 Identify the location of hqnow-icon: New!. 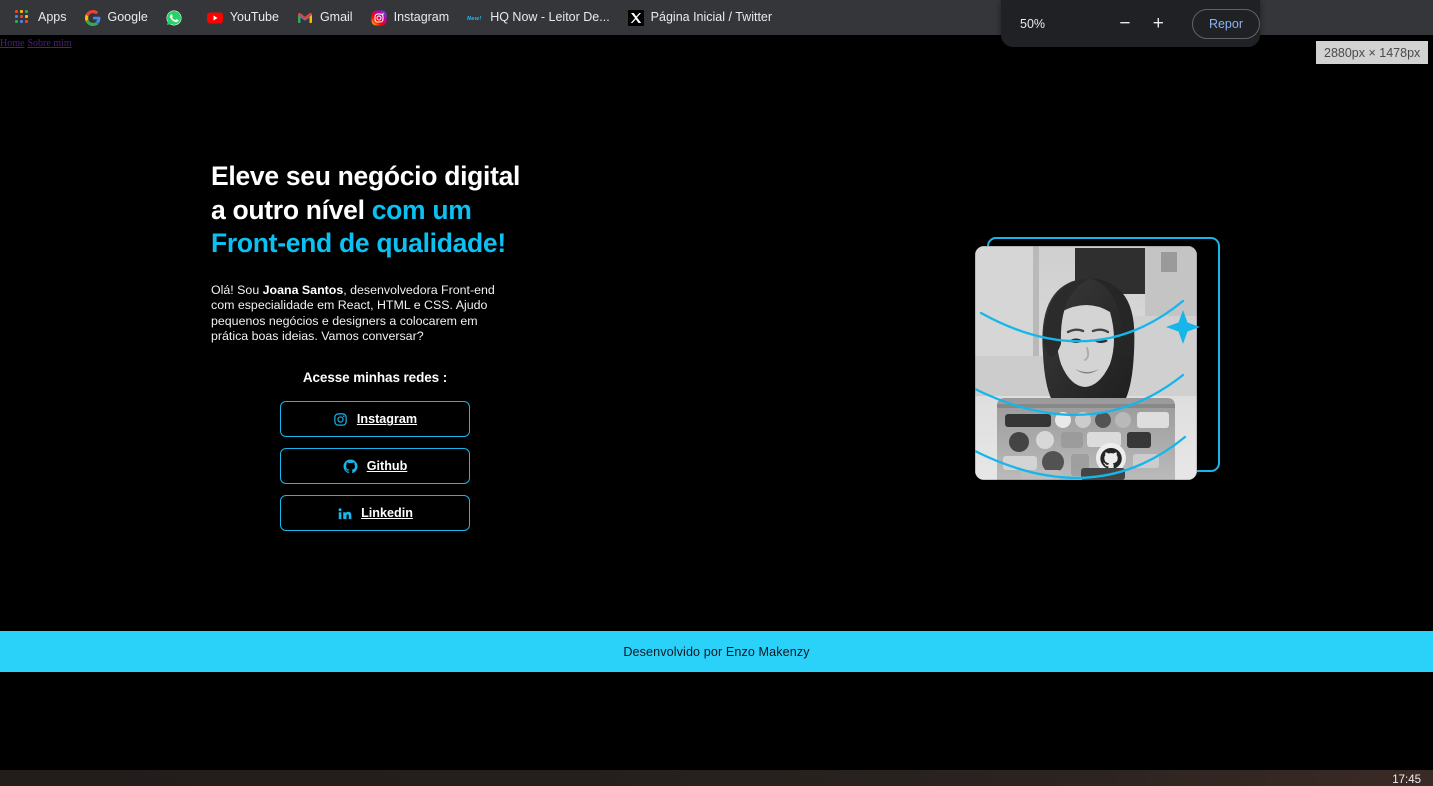
(475, 18).